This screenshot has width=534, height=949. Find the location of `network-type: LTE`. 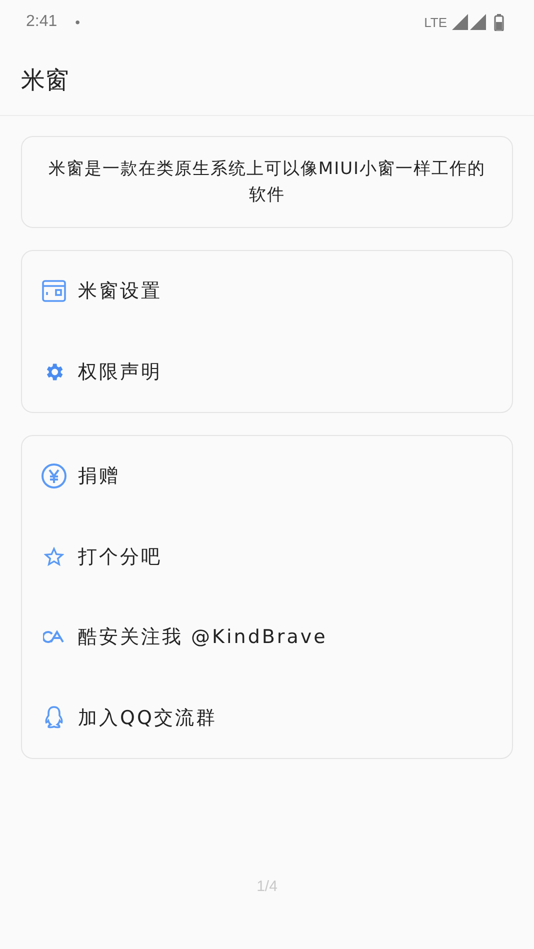

network-type: LTE is located at coordinates (435, 22).